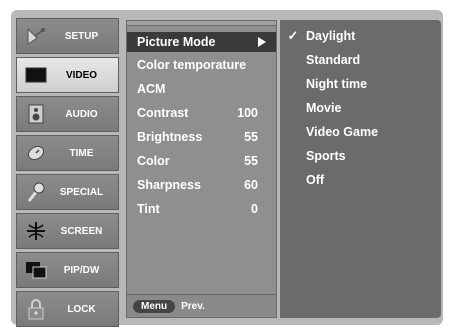  What do you see at coordinates (81, 153) in the screenshot?
I see `sidebar-item-label: TIME` at bounding box center [81, 153].